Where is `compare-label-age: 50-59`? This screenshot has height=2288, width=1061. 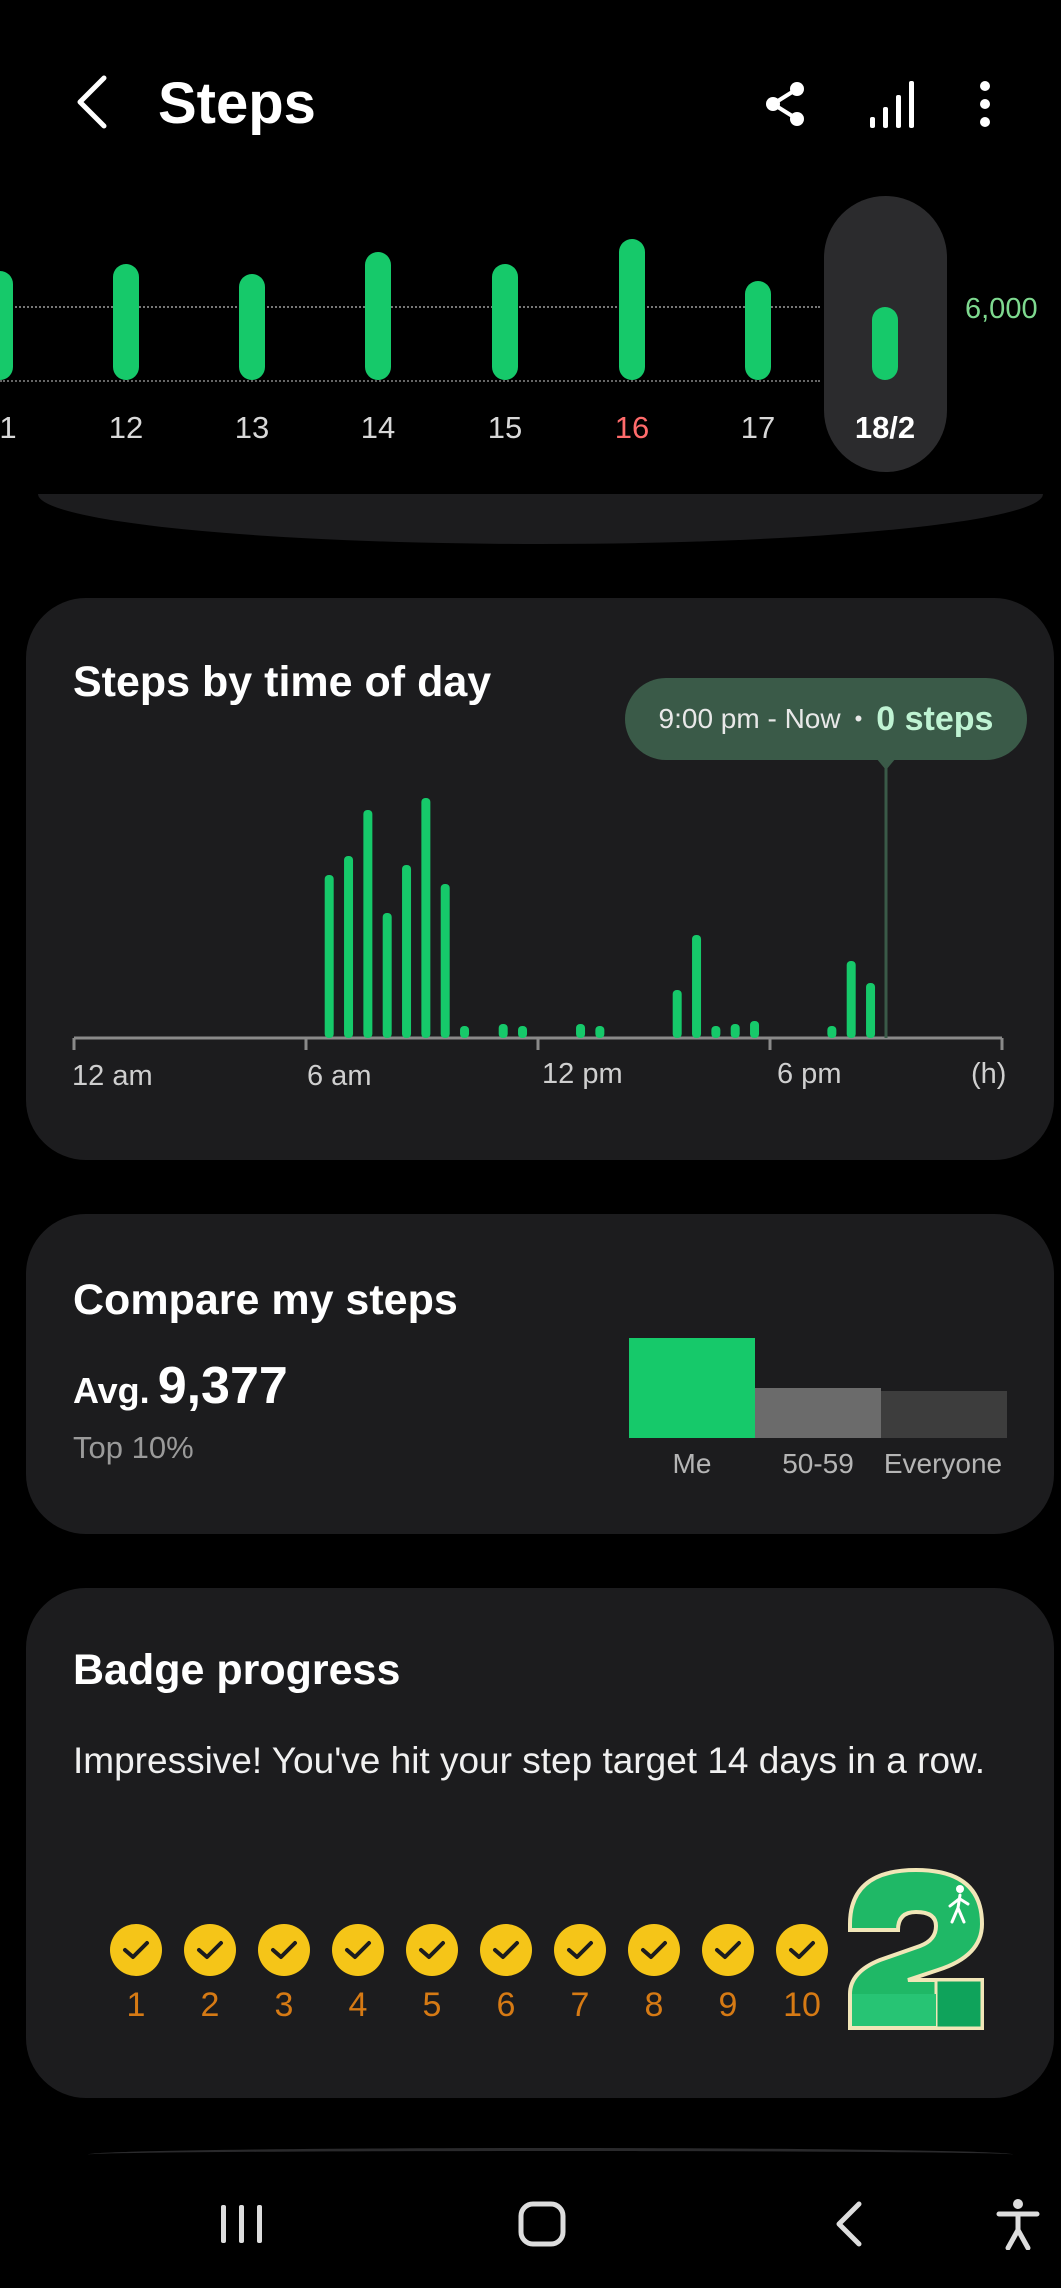
compare-label-age: 50-59 is located at coordinates (818, 1463).